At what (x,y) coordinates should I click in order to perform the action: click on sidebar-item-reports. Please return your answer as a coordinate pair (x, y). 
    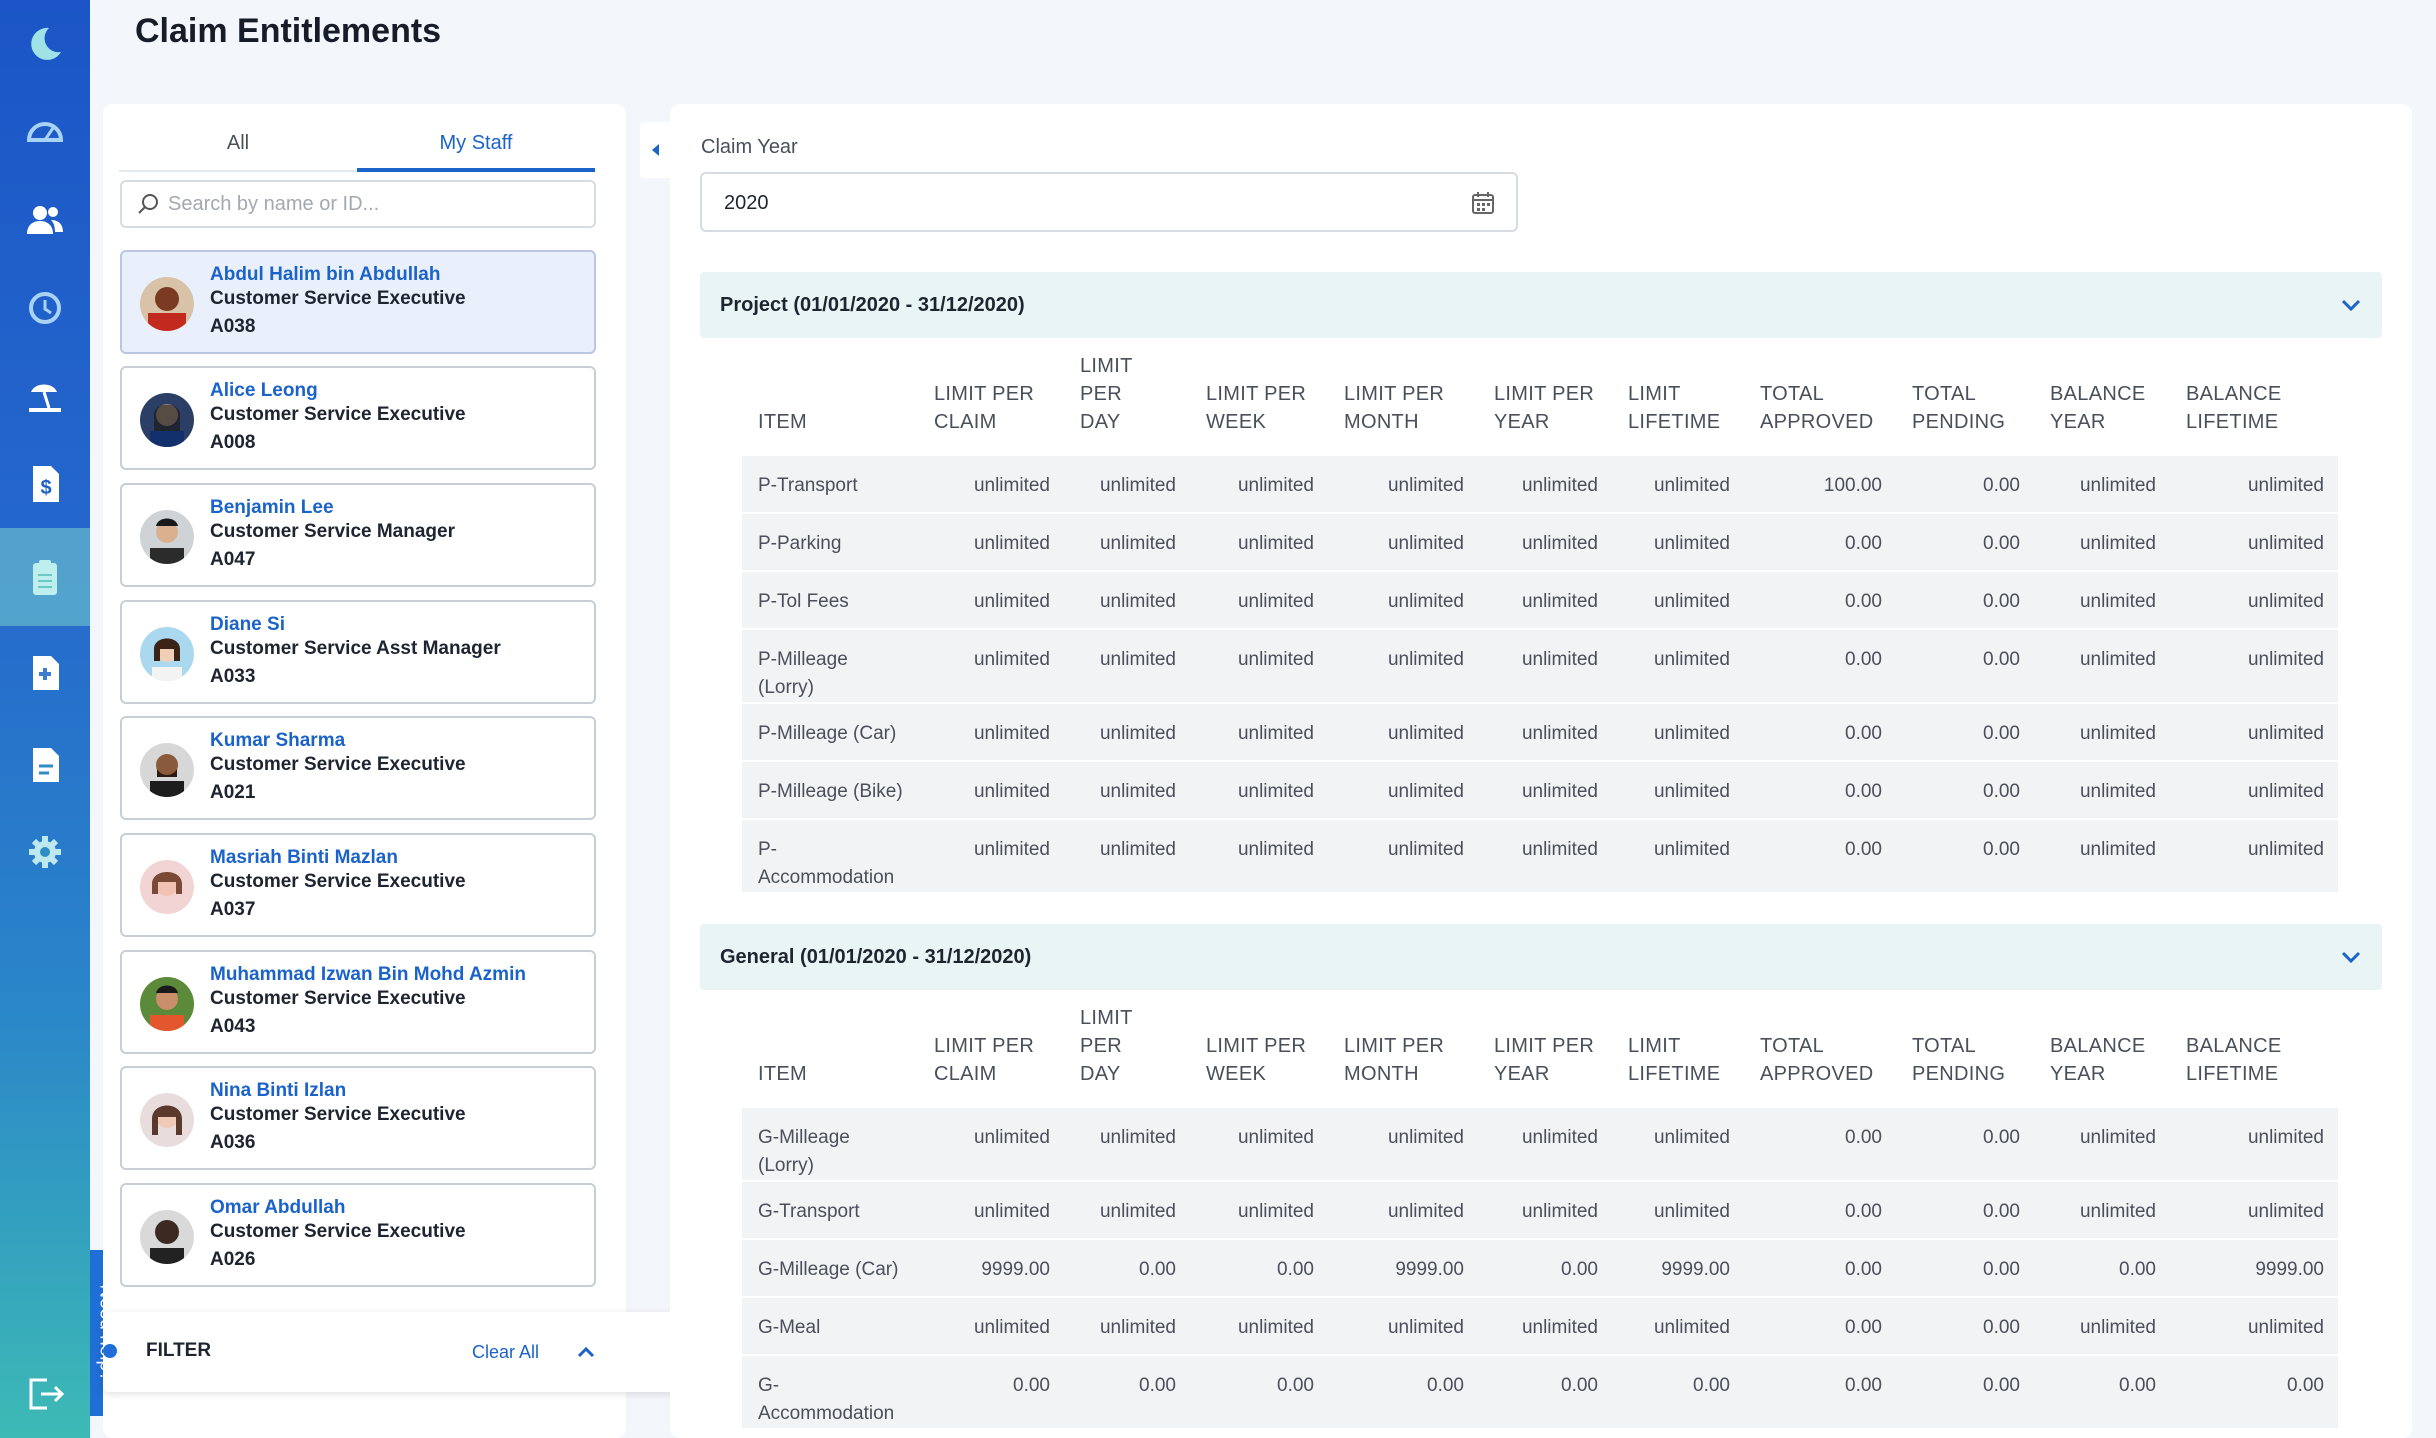
    Looking at the image, I should click on (45, 764).